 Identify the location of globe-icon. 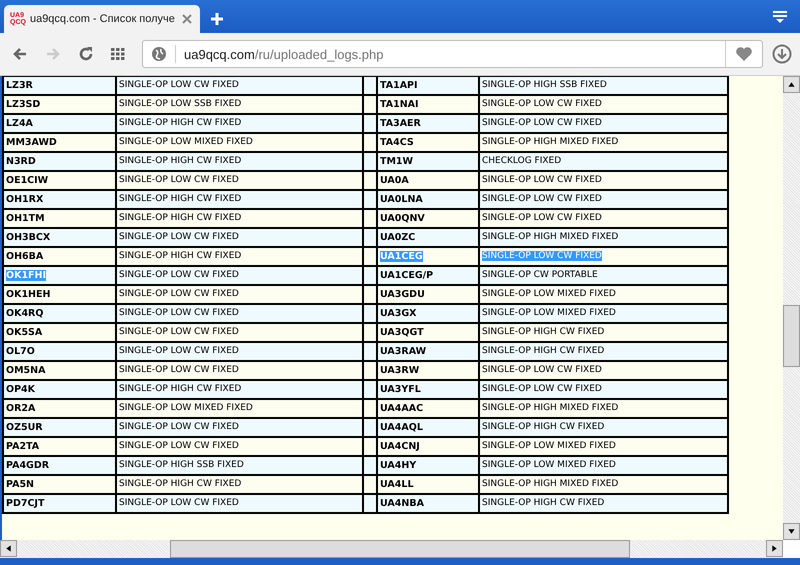
(159, 54).